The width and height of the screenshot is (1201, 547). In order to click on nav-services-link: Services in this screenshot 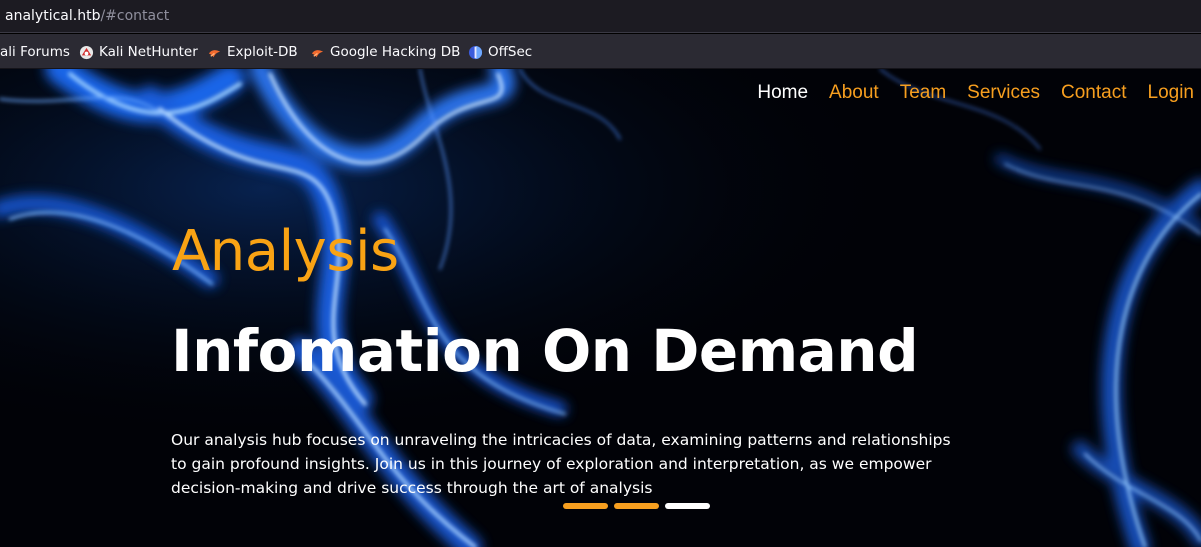, I will do `click(1003, 93)`.